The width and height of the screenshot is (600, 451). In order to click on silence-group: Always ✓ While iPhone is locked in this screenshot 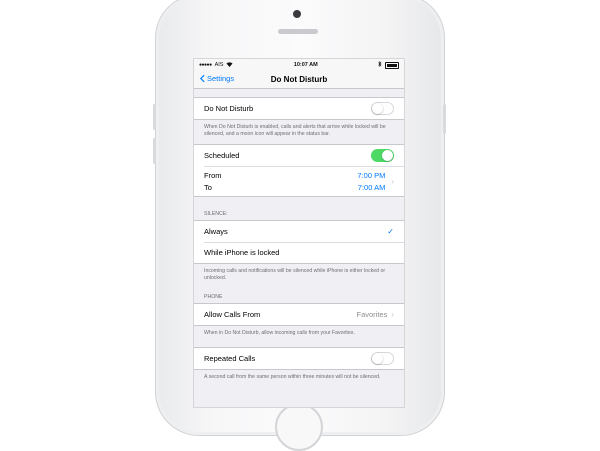, I will do `click(299, 242)`.